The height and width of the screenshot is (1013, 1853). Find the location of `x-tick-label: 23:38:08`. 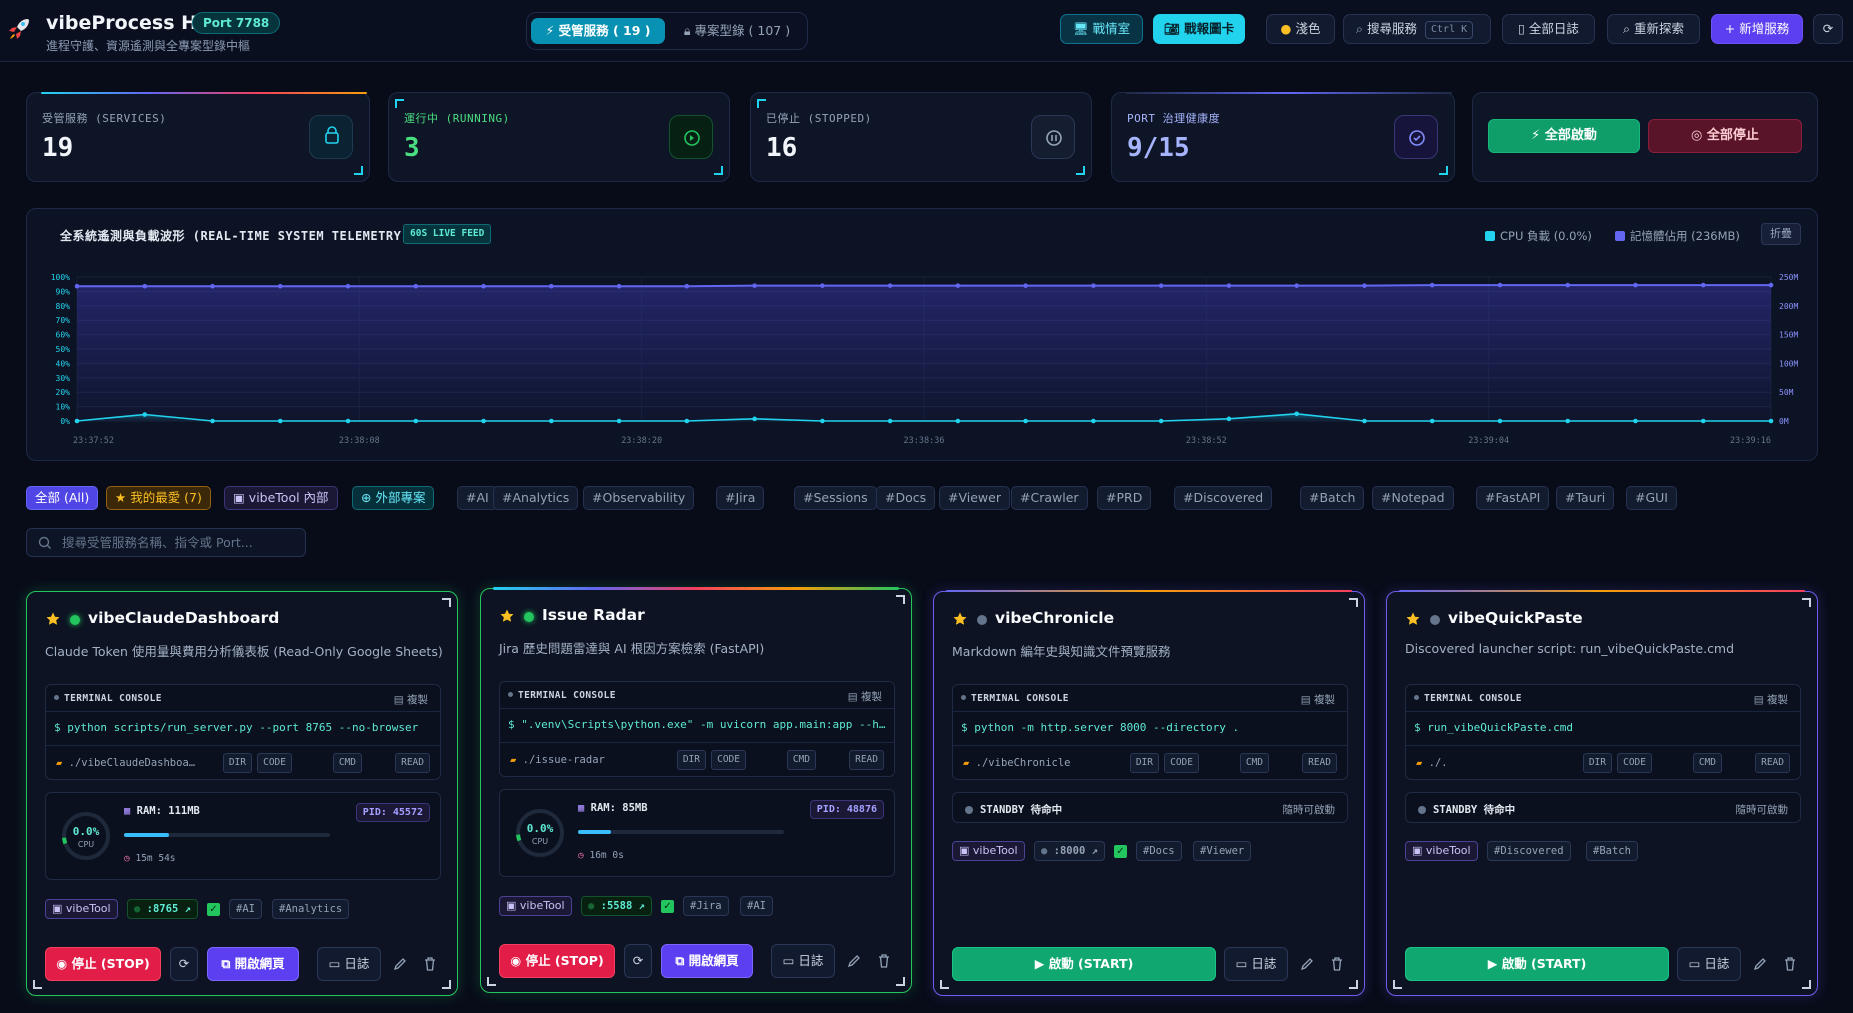

x-tick-label: 23:38:08 is located at coordinates (359, 441).